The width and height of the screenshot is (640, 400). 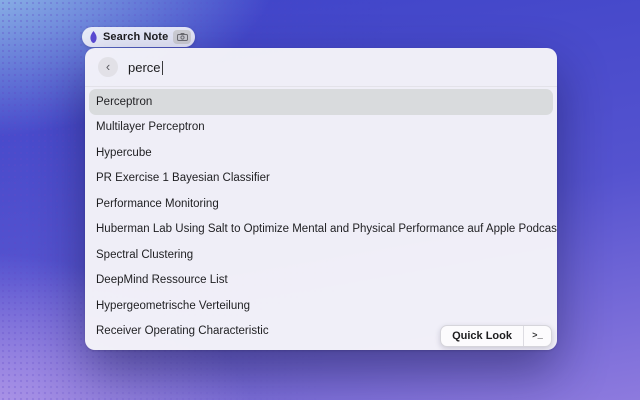 What do you see at coordinates (321, 102) in the screenshot?
I see `result-row: Perceptron` at bounding box center [321, 102].